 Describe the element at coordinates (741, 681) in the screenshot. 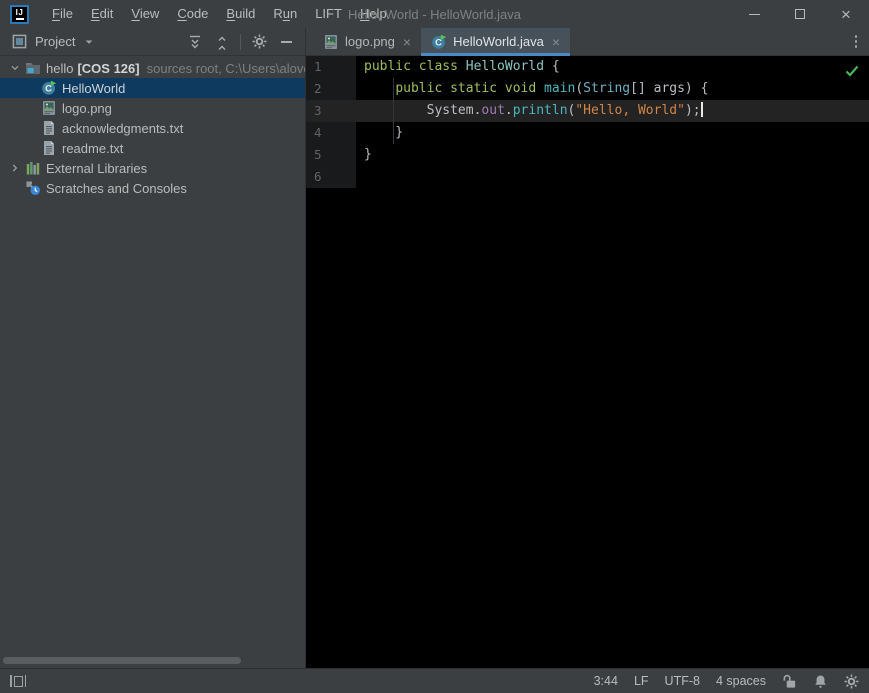

I see `status-indent: 4 spaces` at that location.